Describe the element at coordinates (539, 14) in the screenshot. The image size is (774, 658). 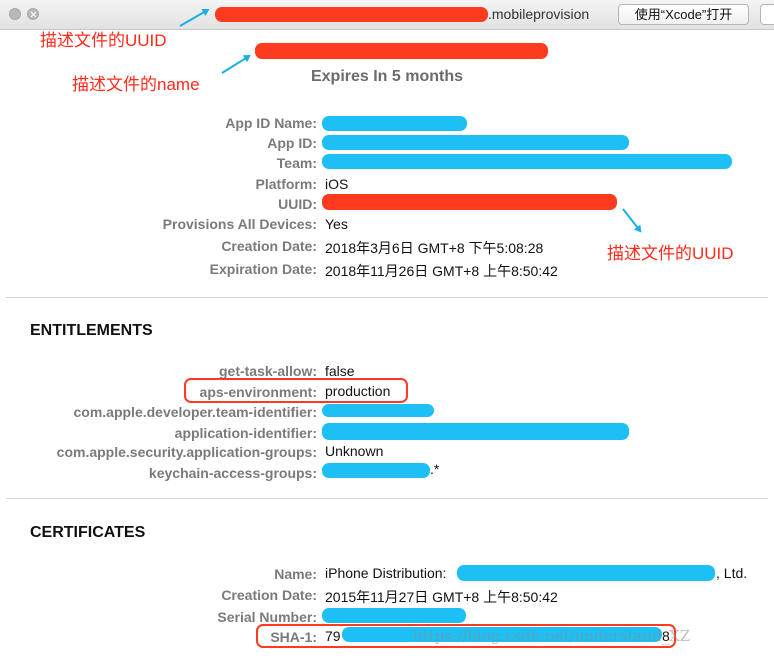
I see `window-title-suffix: .mobileprovision` at that location.